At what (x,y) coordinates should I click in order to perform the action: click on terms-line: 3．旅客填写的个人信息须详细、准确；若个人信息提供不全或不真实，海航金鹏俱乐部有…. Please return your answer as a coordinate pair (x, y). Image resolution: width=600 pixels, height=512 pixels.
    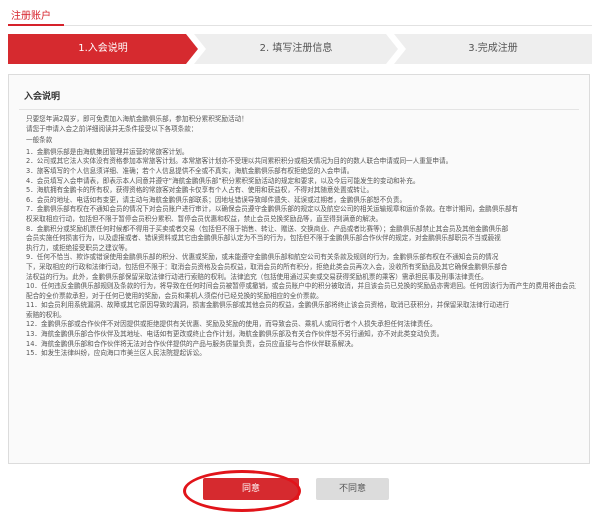
    Looking at the image, I should click on (190, 170).